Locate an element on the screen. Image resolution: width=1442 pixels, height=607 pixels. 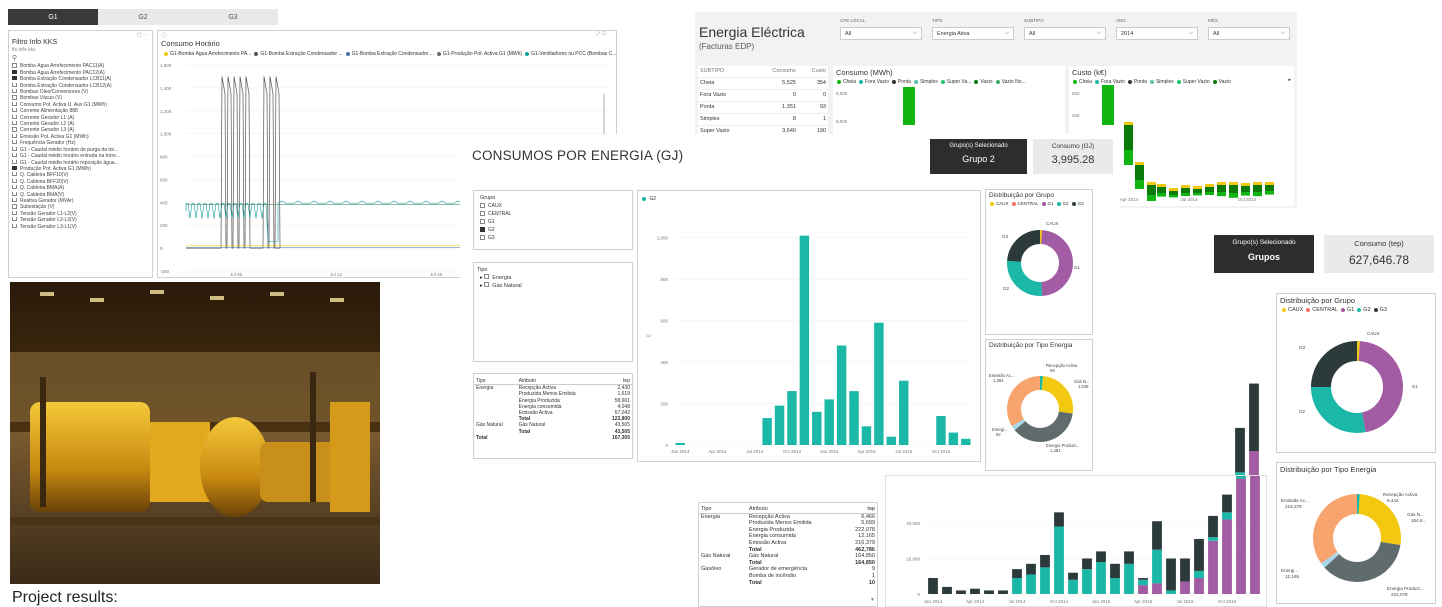
filter-label: ANO is located at coordinates (1121, 20).